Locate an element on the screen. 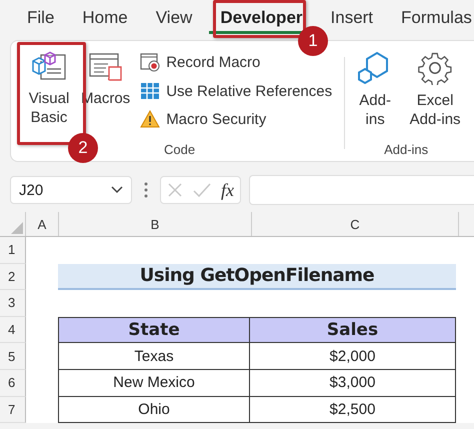  ribbon-button: Excel Add-ins is located at coordinates (432, 88).